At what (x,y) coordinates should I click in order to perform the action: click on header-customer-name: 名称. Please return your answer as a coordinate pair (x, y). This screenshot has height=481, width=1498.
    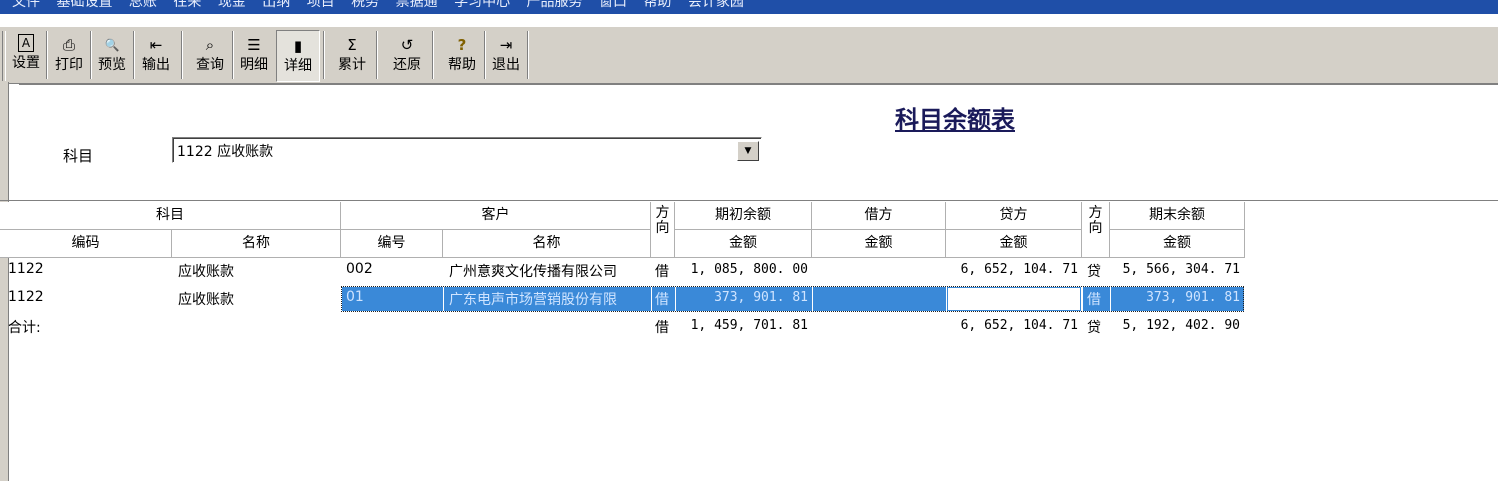
    Looking at the image, I should click on (547, 244).